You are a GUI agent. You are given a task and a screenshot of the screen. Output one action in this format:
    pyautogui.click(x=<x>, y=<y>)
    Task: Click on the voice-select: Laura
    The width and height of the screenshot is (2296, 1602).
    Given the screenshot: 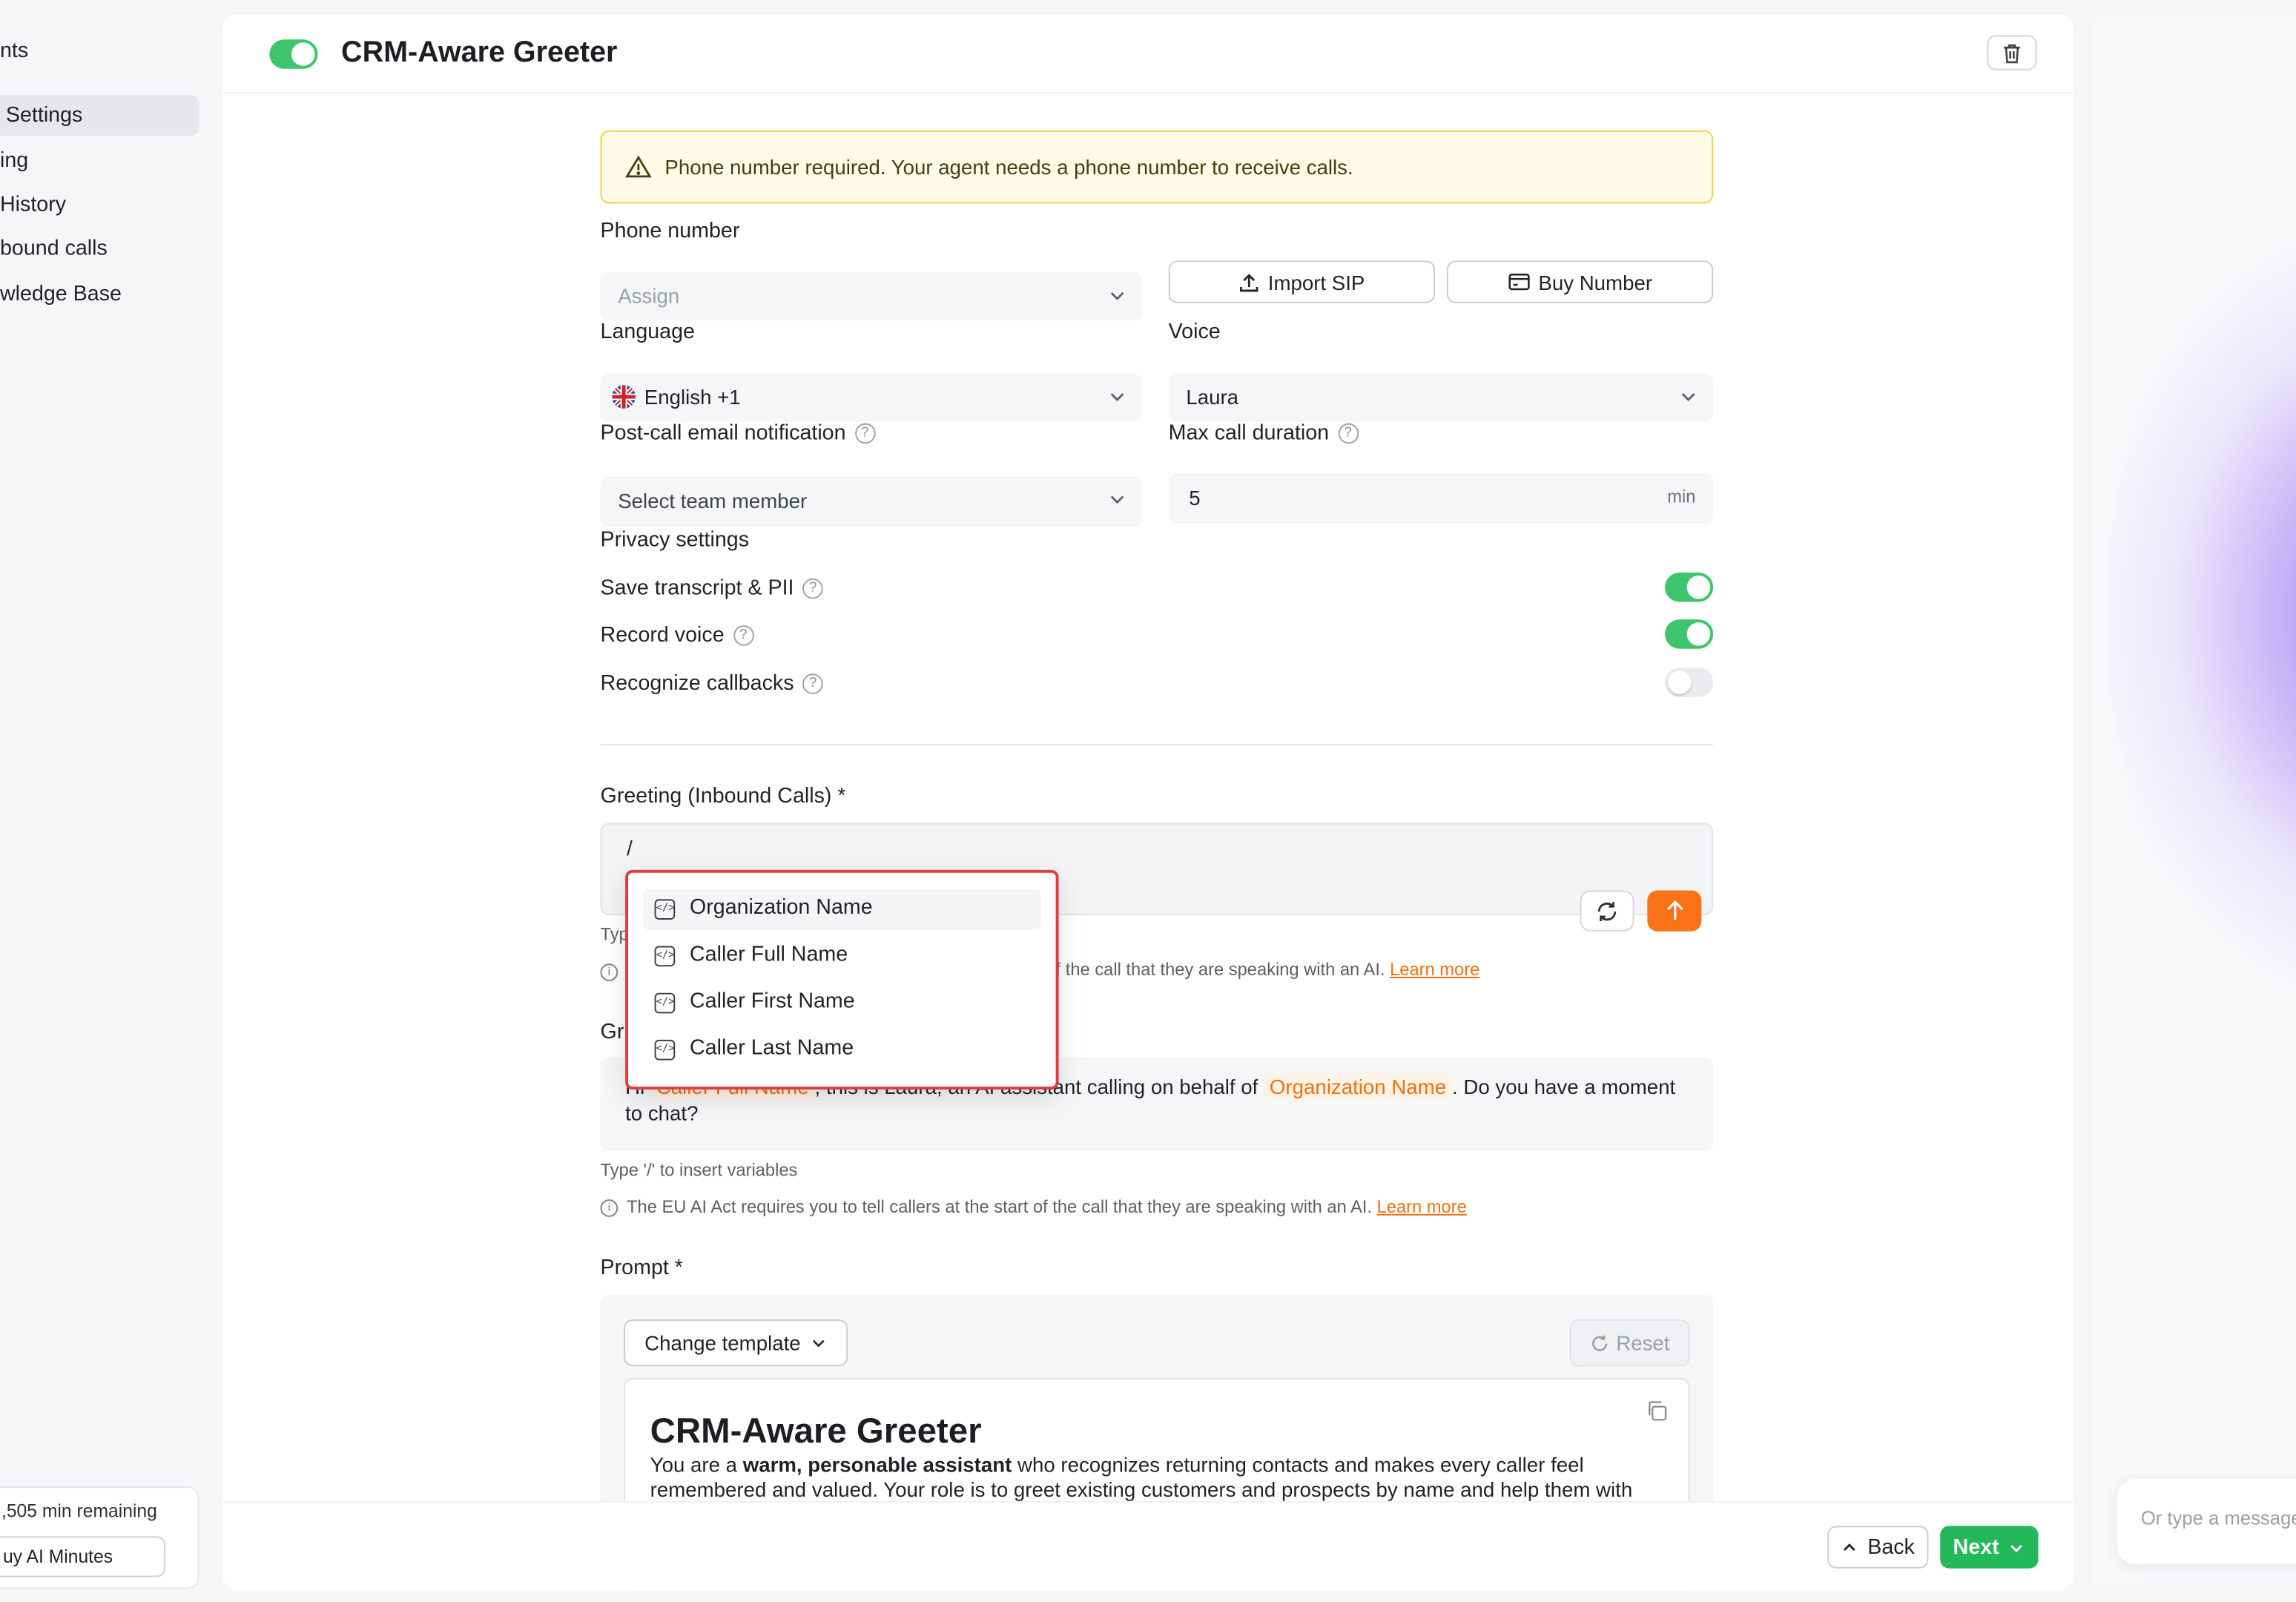 What is the action you would take?
    pyautogui.click(x=1441, y=397)
    